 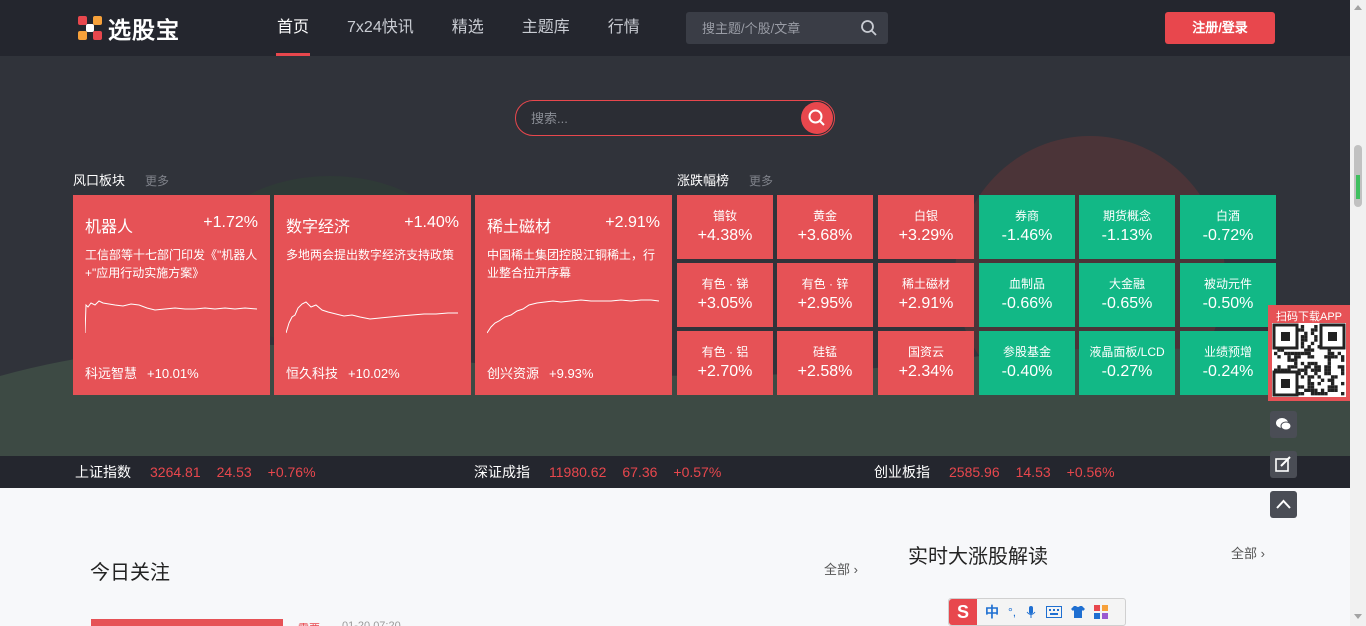 I want to click on mover-tile: 镨钕 +4.38%, so click(x=725, y=227).